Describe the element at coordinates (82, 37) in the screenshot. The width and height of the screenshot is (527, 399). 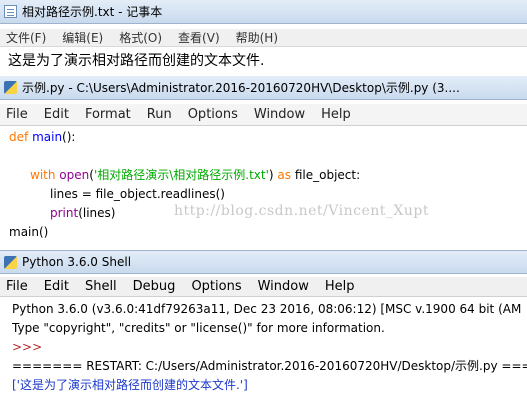
I see `notepad-menu-edit: 编辑(E)` at that location.